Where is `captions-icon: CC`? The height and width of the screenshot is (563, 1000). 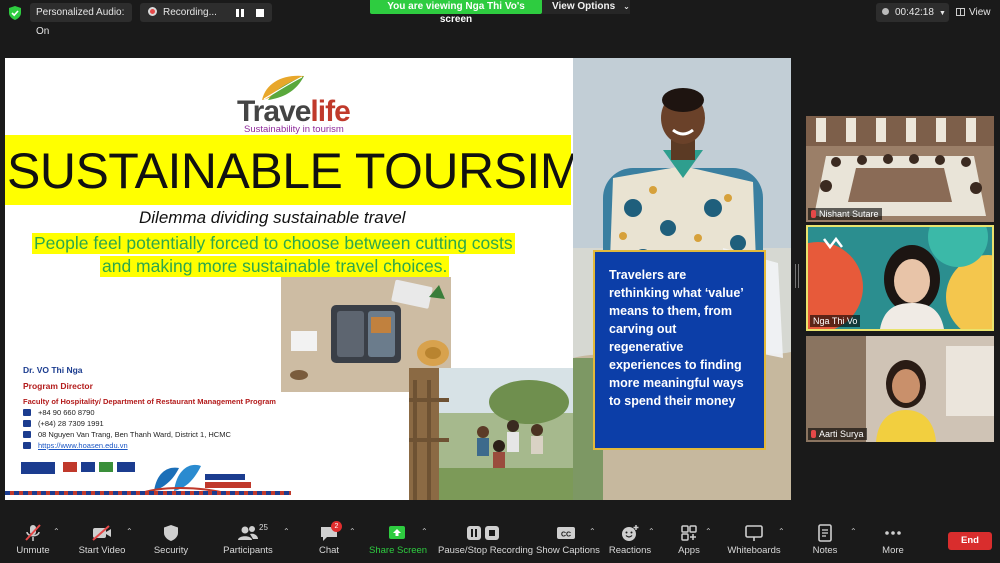
captions-icon: CC is located at coordinates (566, 533).